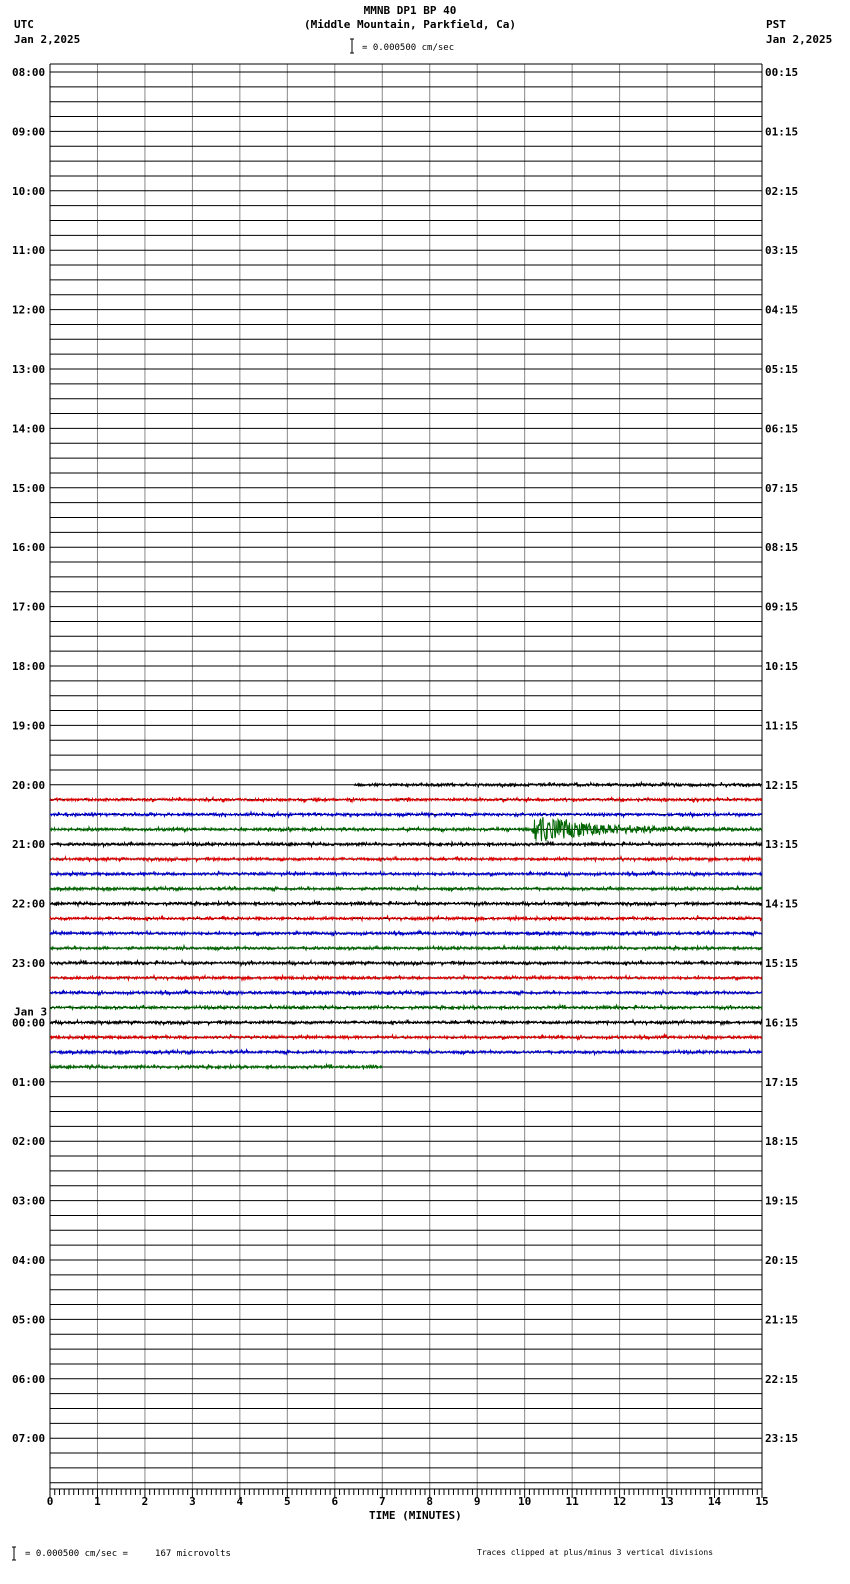 This screenshot has width=850, height=1584. Describe the element at coordinates (28, 785) in the screenshot. I see `utc-hour-label: 20:00` at that location.